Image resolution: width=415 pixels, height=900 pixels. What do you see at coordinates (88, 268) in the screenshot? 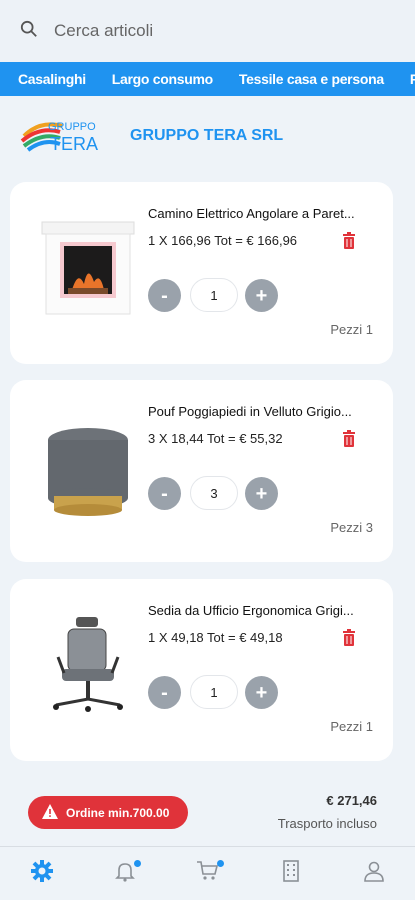
I see `product-image-fireplace` at bounding box center [88, 268].